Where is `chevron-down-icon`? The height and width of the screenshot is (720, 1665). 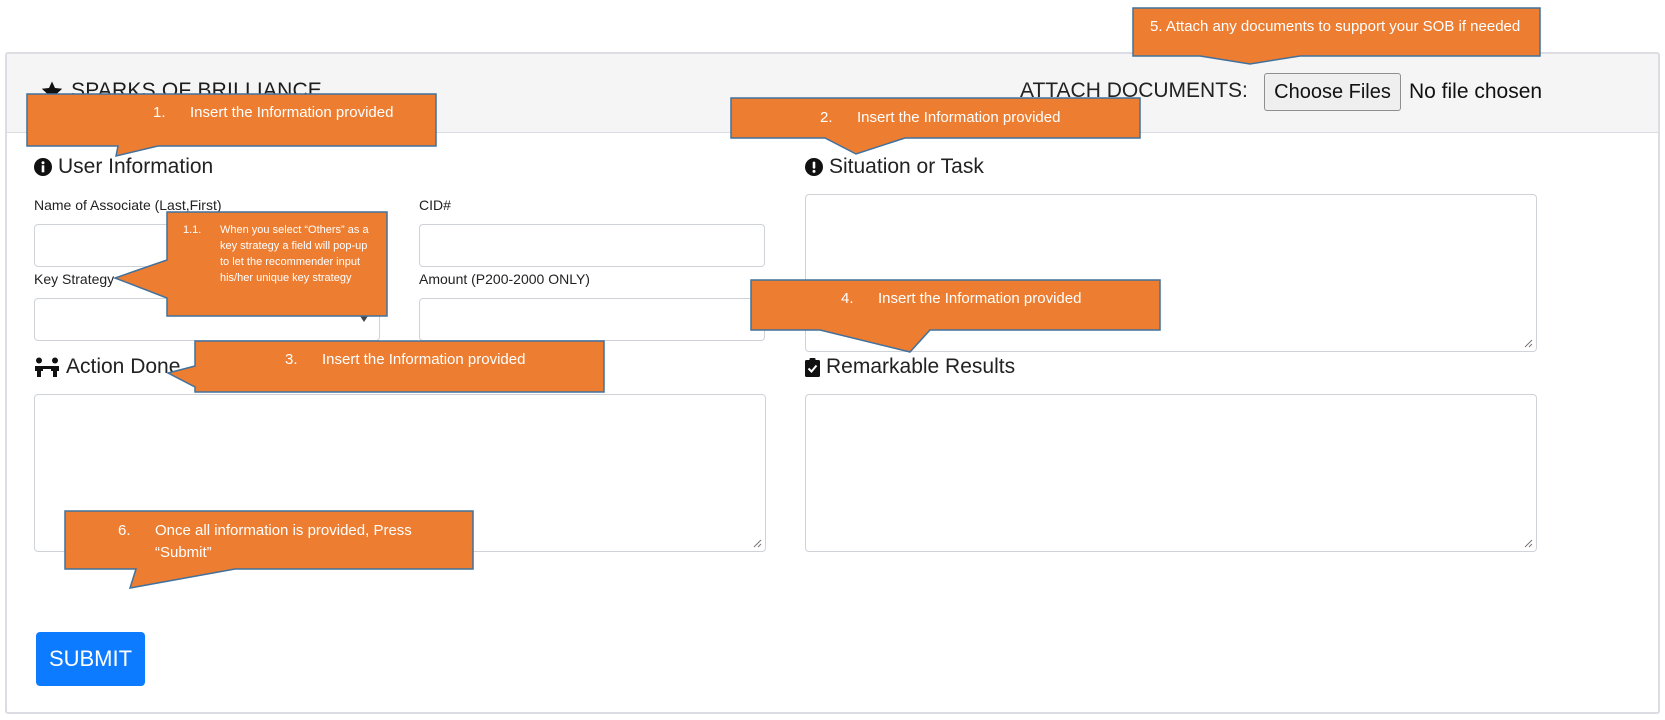
chevron-down-icon is located at coordinates (364, 319).